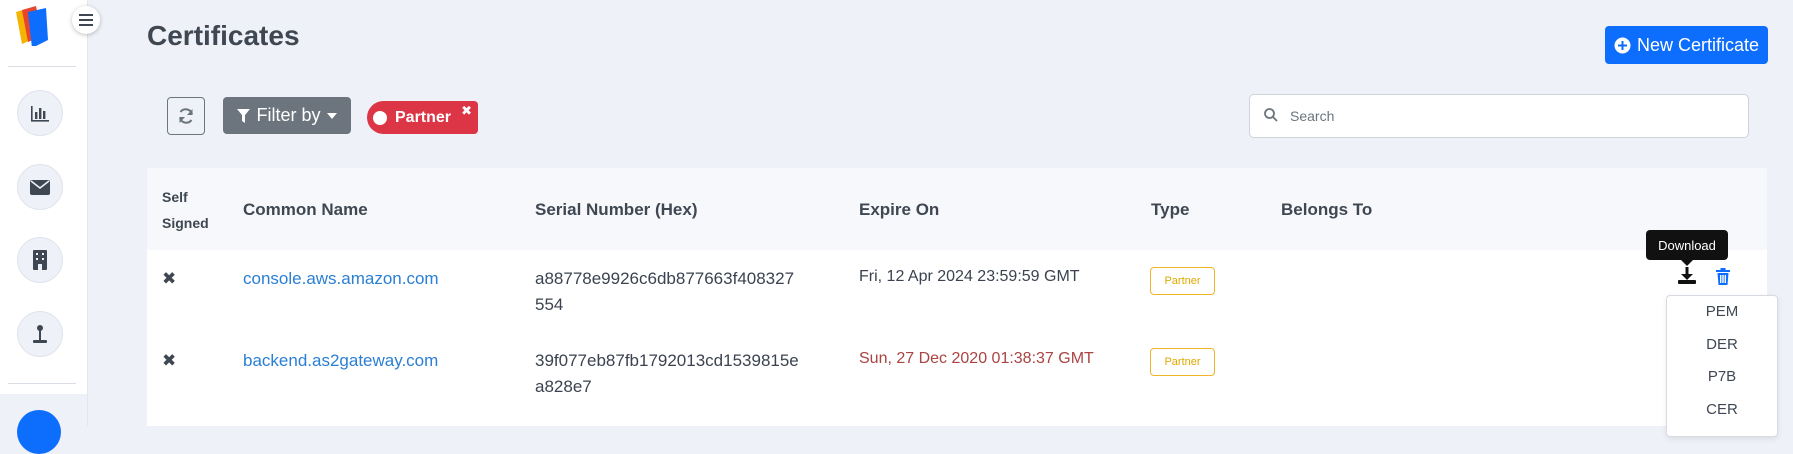 The height and width of the screenshot is (454, 1793). I want to click on serial-number: a88778e9926c6db877663f408327 554, so click(664, 292).